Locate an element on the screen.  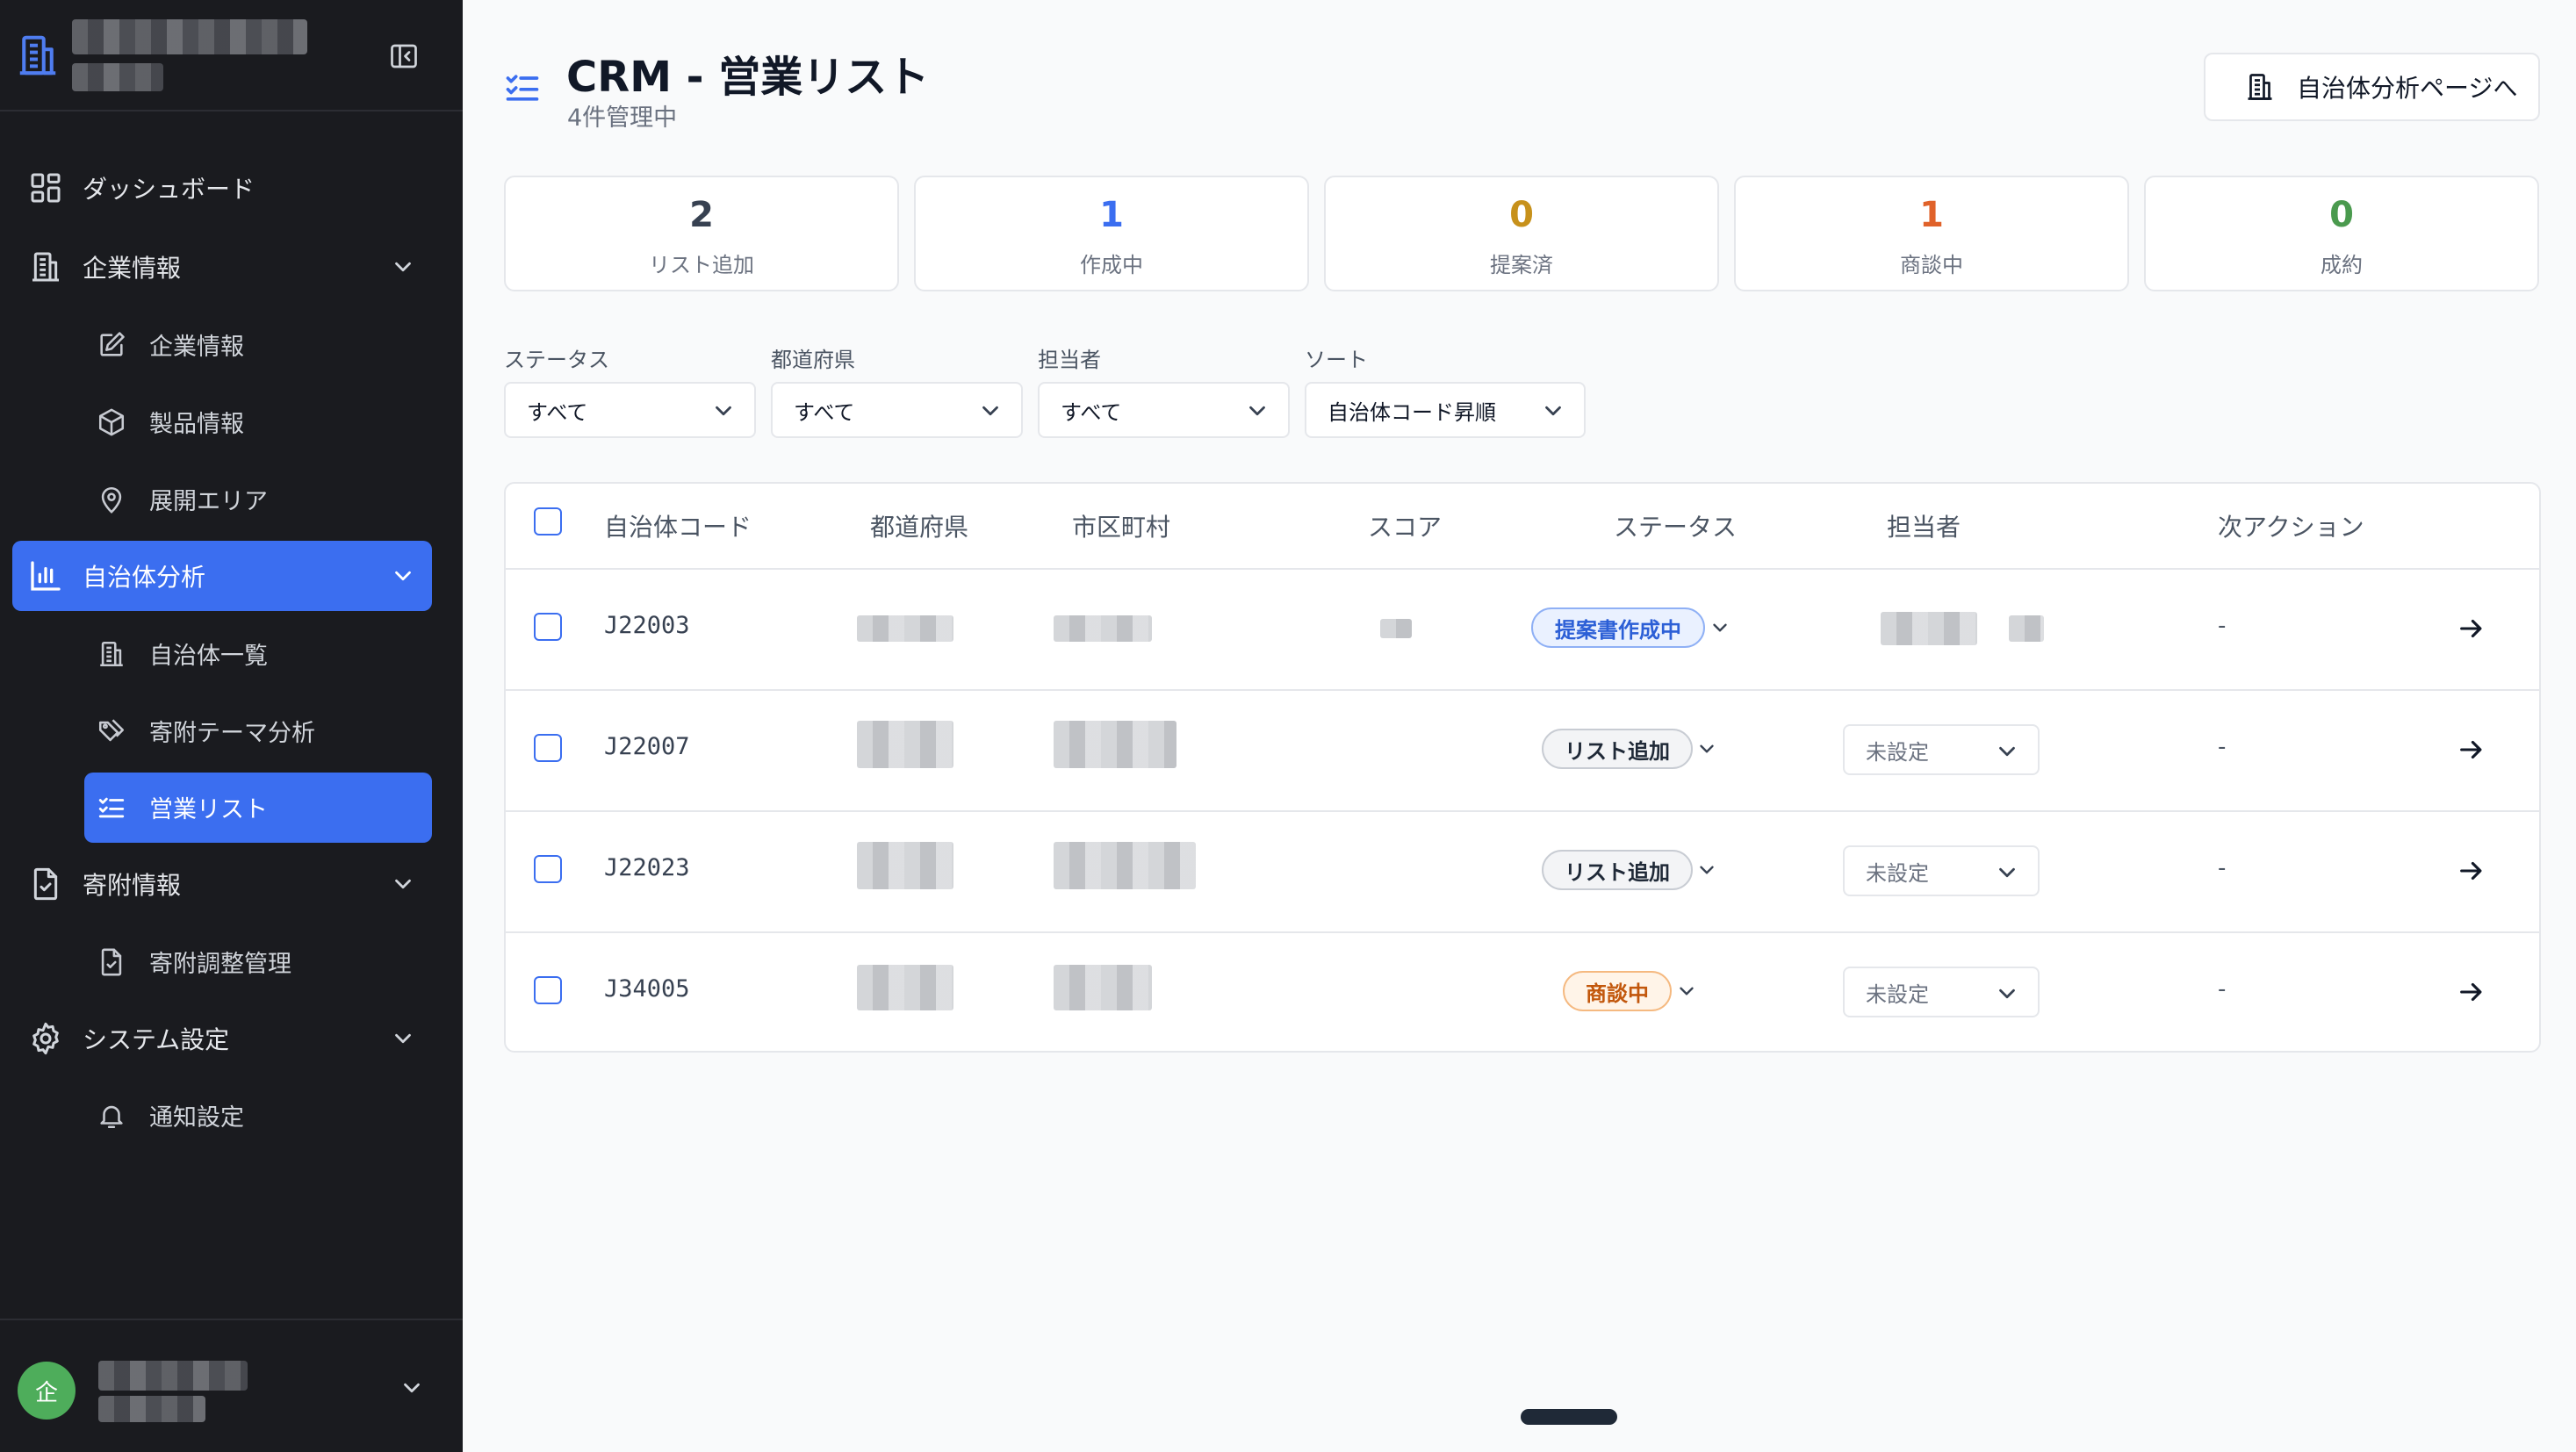
avatar: 企 is located at coordinates (47, 1391).